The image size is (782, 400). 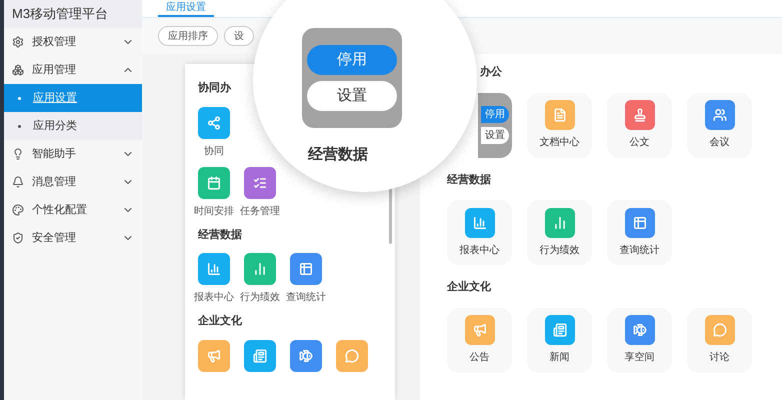 What do you see at coordinates (639, 232) in the screenshot?
I see `app-card: 查询统计` at bounding box center [639, 232].